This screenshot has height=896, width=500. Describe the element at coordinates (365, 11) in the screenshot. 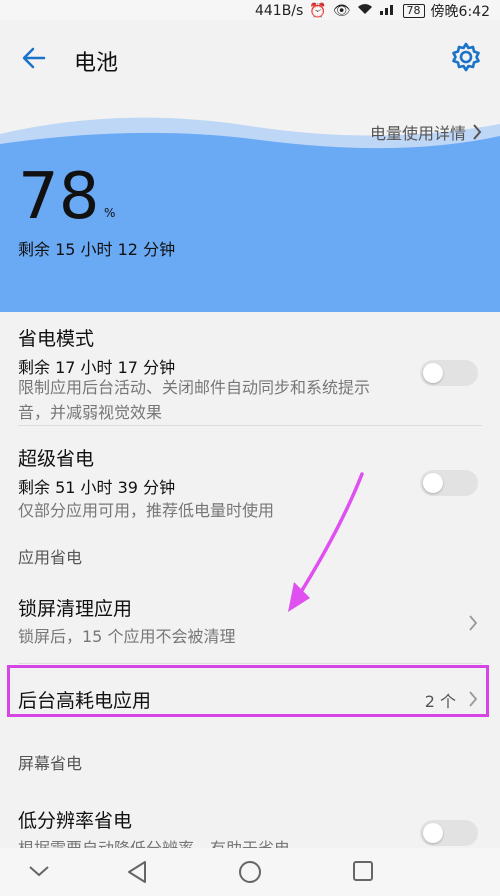

I see `wifi-icon` at that location.